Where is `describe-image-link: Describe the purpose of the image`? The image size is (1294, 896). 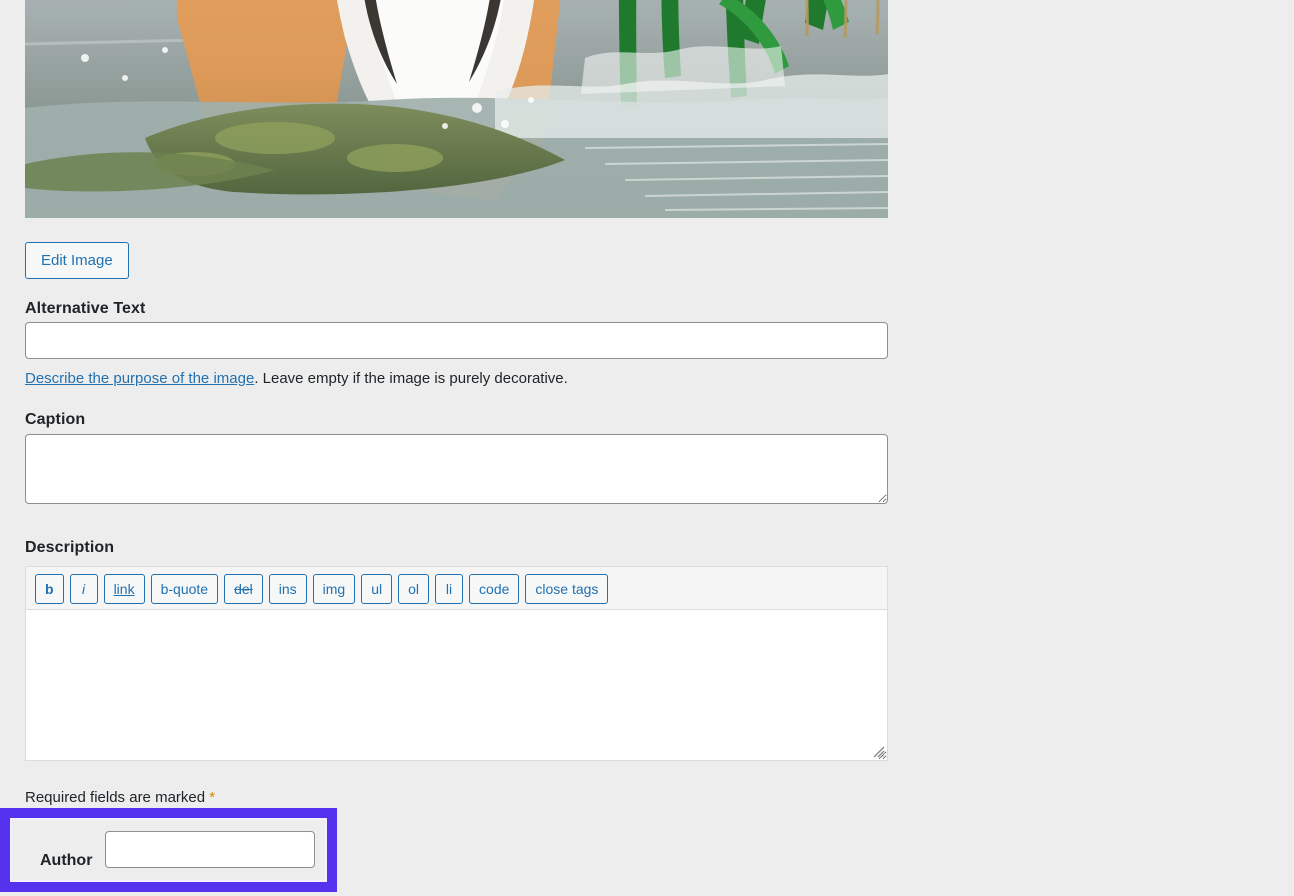
describe-image-link: Describe the purpose of the image is located at coordinates (139, 378).